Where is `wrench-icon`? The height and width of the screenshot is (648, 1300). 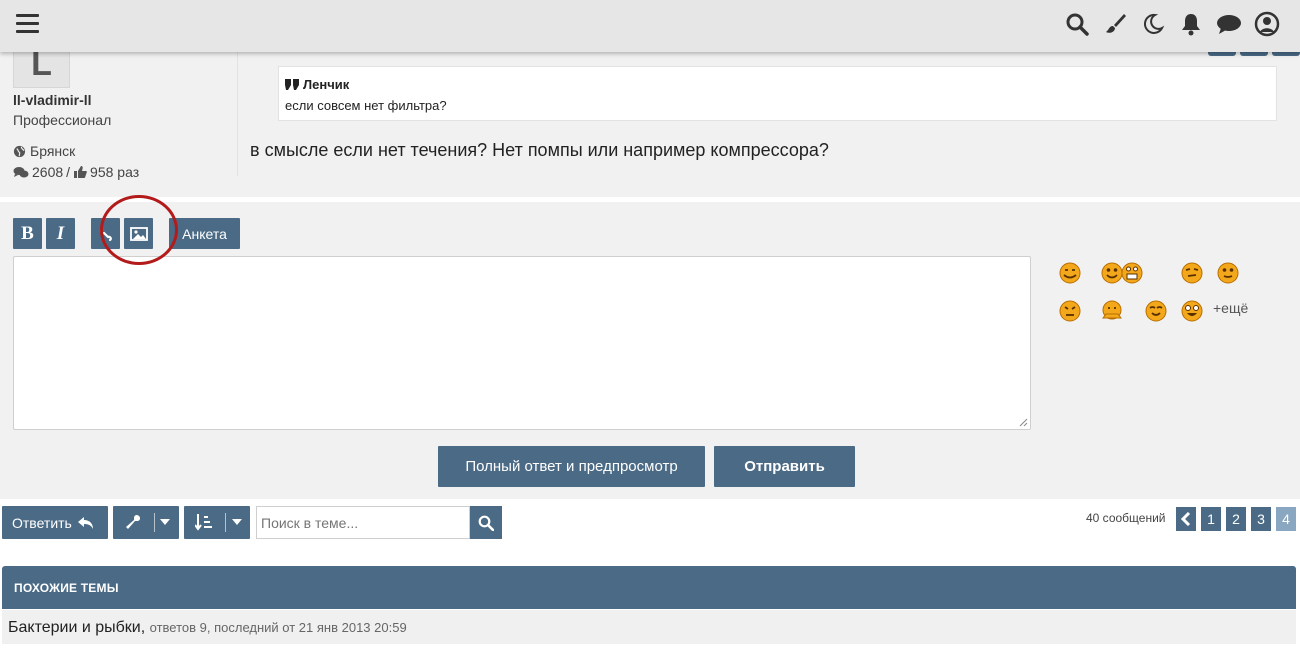
wrench-icon is located at coordinates (133, 521).